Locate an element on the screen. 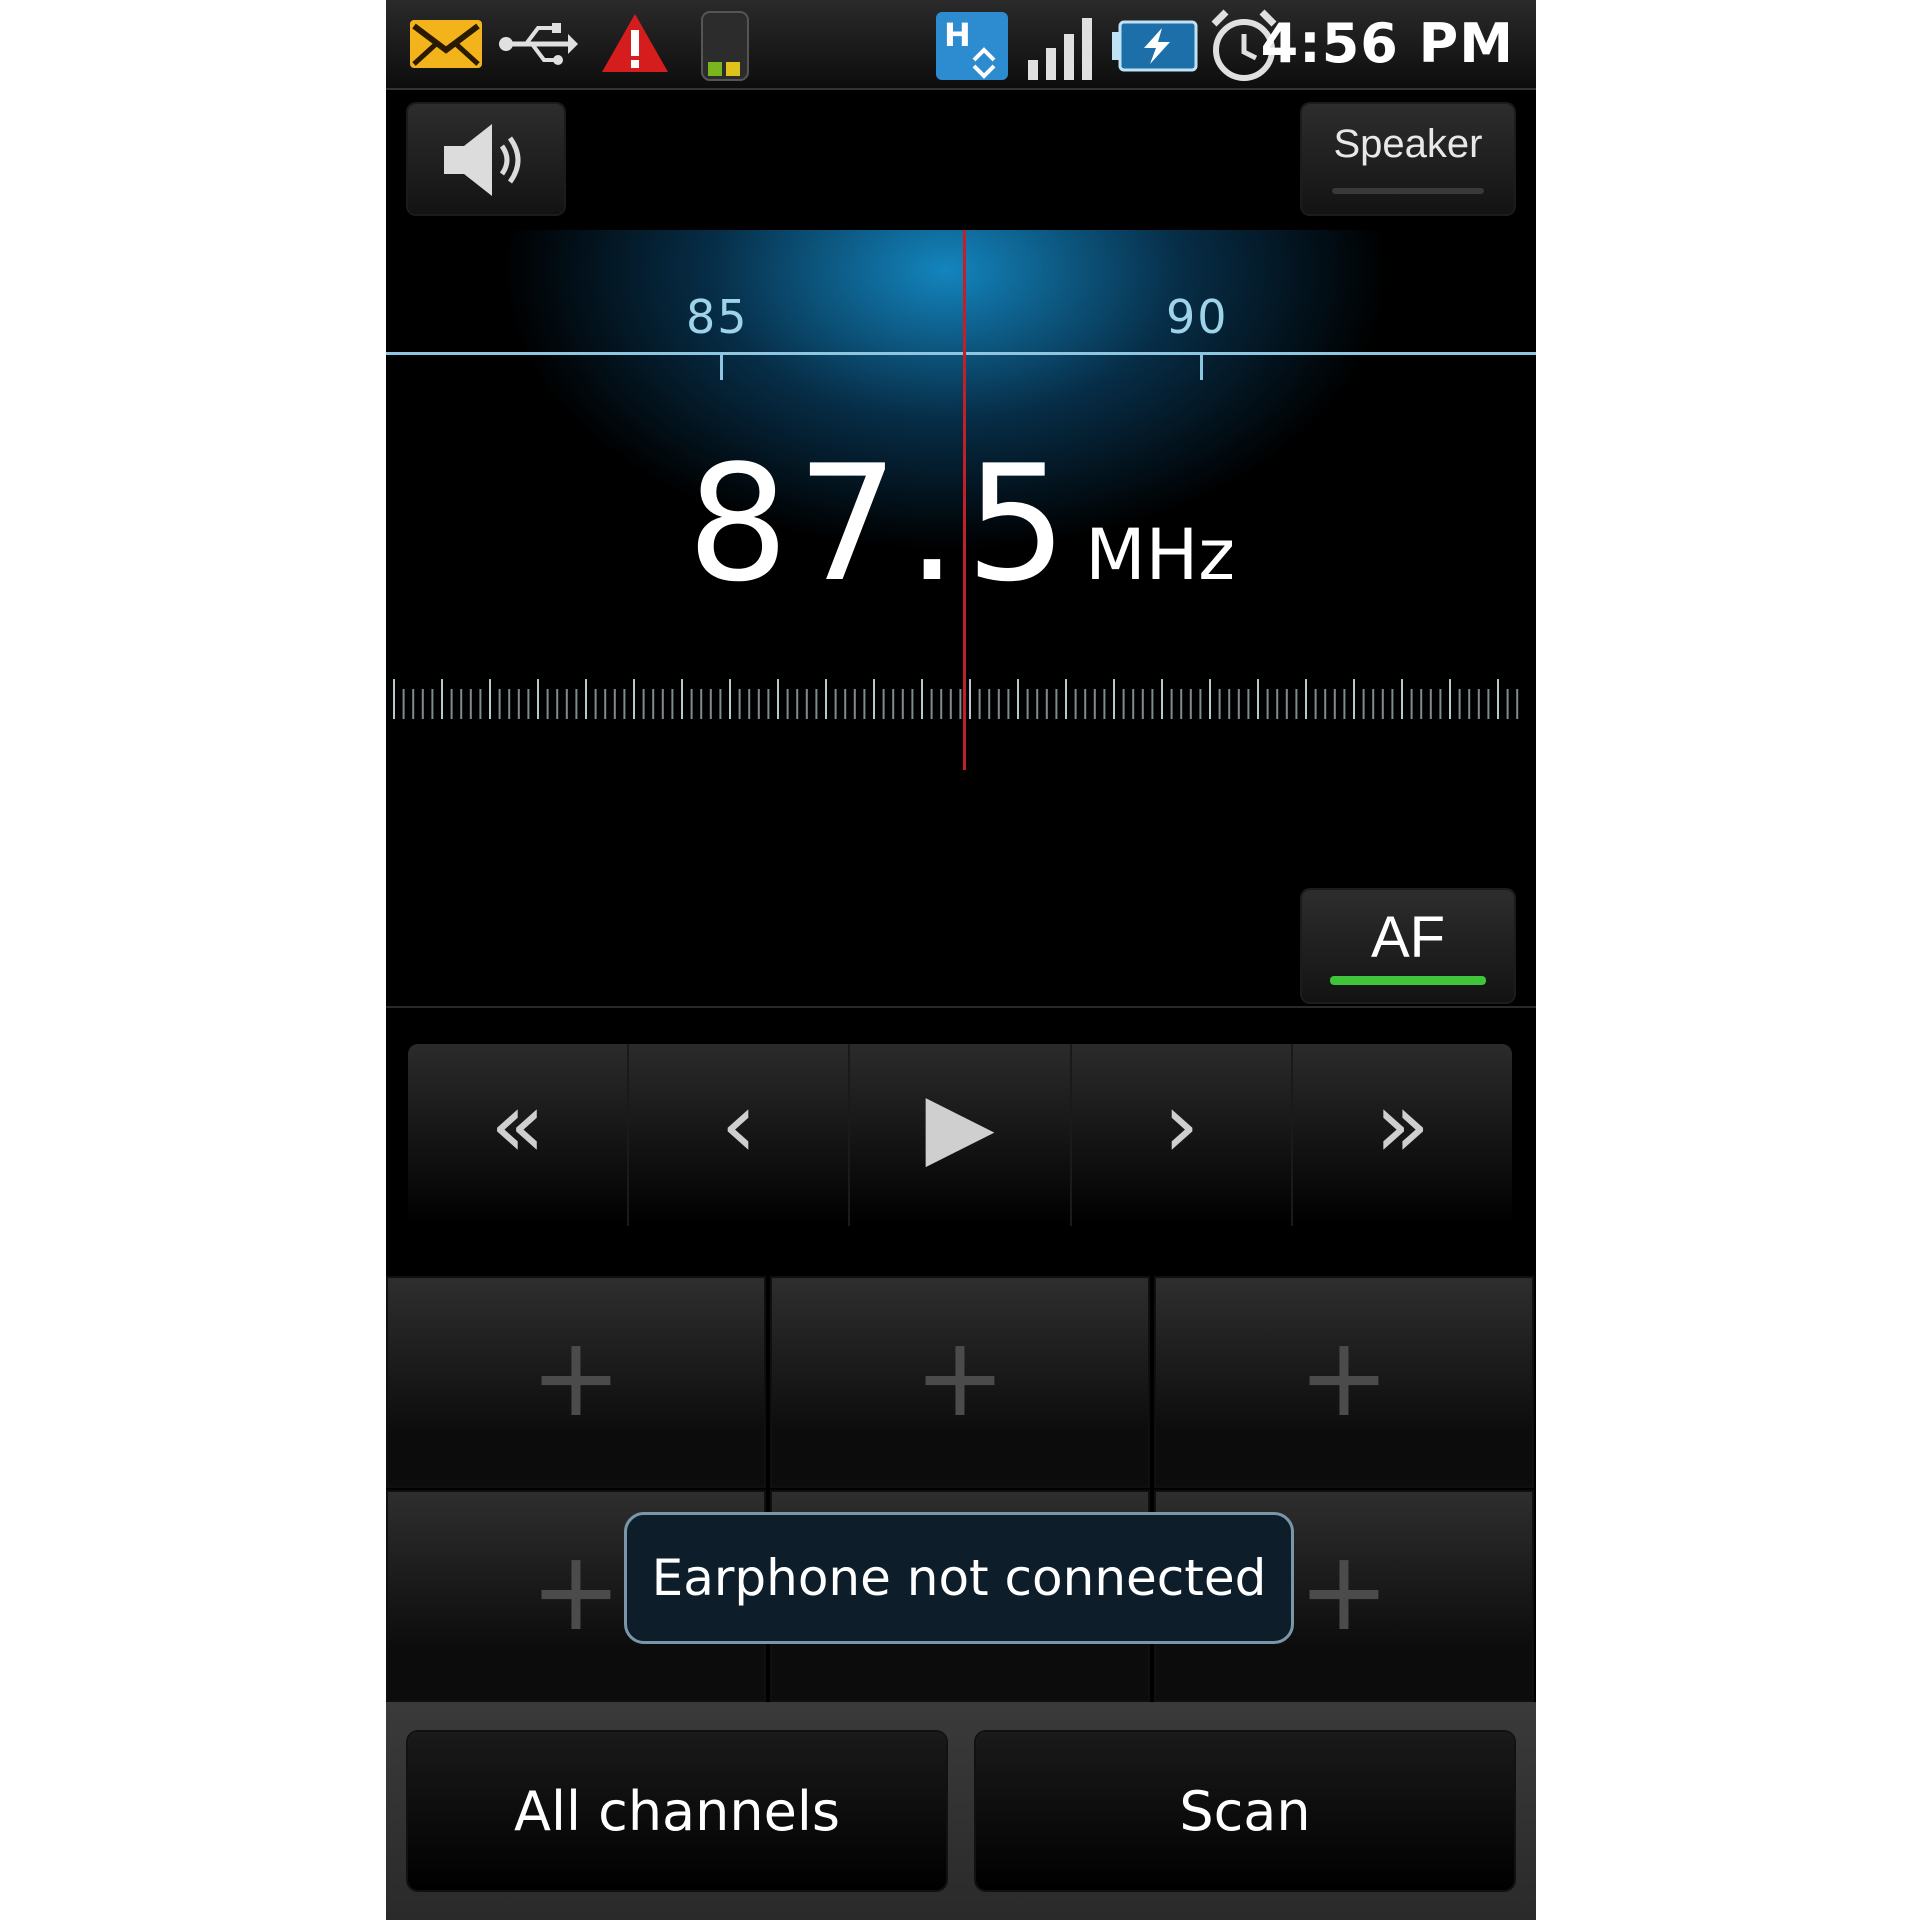 The image size is (1920, 1920). volume-button is located at coordinates (486, 159).